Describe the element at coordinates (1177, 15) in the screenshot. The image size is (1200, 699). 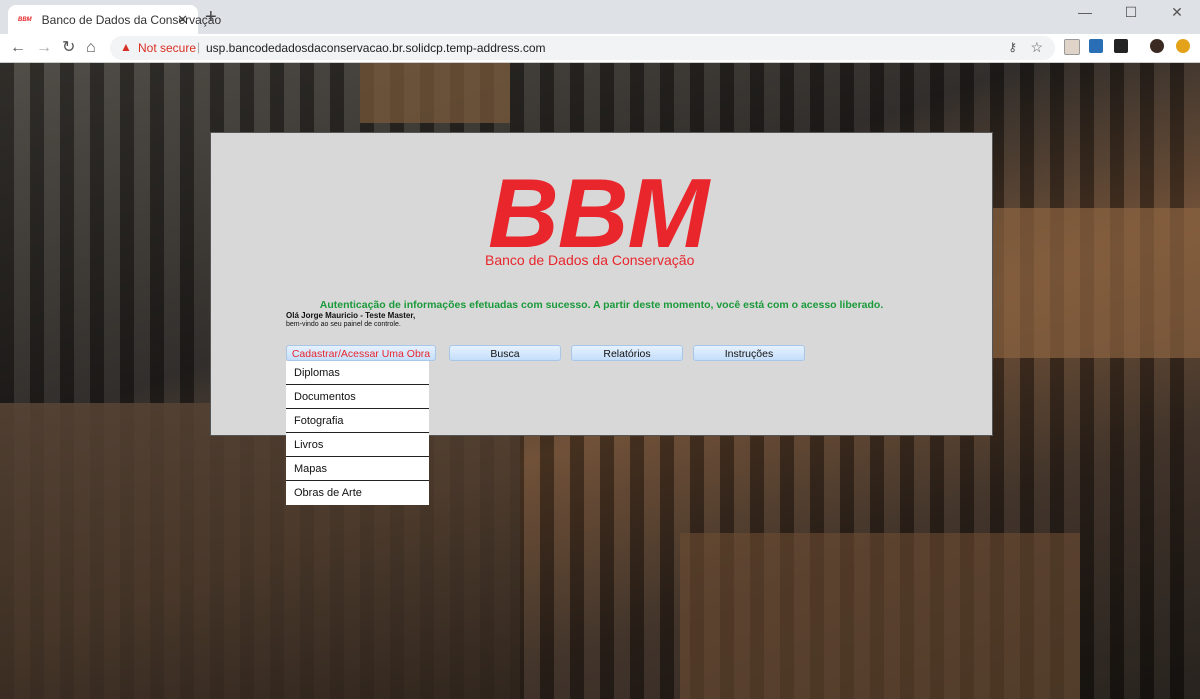
I see `close-icon: ✕` at that location.